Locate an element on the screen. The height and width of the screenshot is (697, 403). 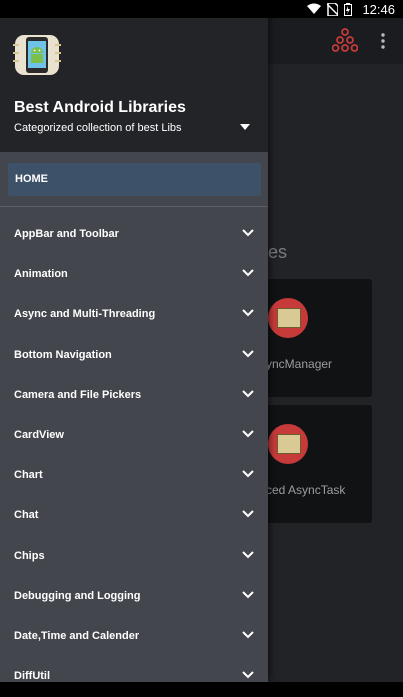
library-card: ced AsyncTask is located at coordinates (317, 464).